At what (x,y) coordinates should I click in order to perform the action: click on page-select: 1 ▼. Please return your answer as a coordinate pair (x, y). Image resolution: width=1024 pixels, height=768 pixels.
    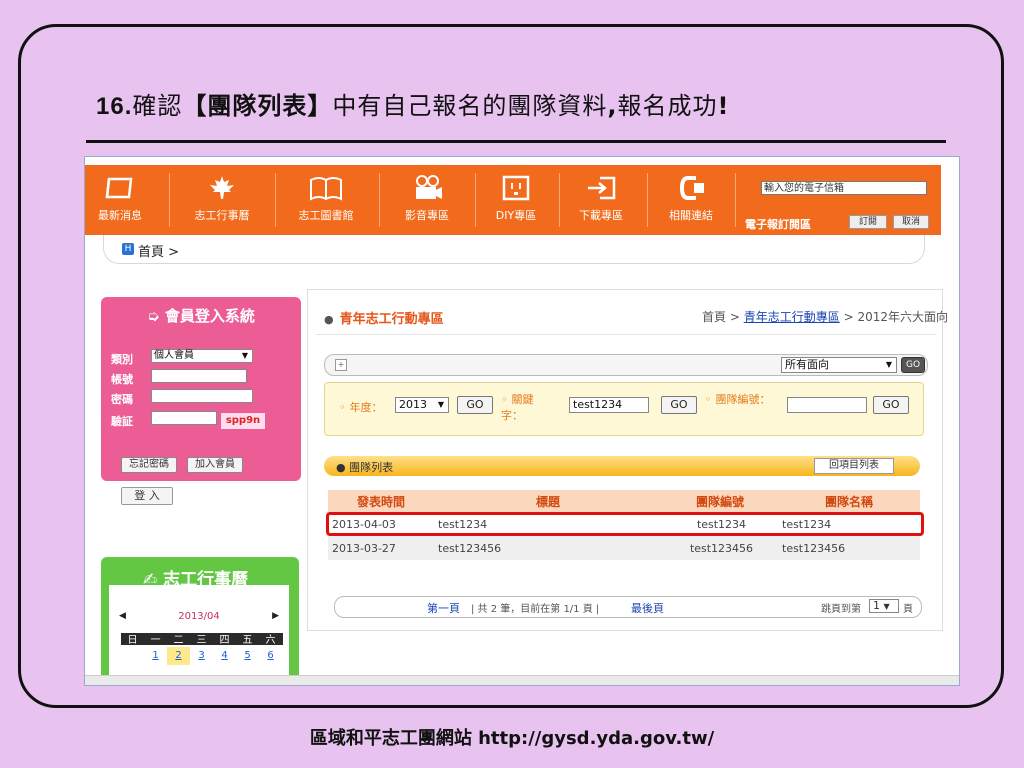
    Looking at the image, I should click on (884, 606).